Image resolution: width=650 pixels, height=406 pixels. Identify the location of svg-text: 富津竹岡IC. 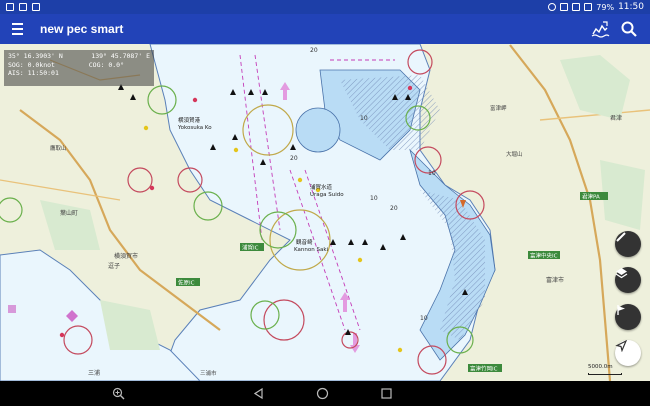
(484, 369).